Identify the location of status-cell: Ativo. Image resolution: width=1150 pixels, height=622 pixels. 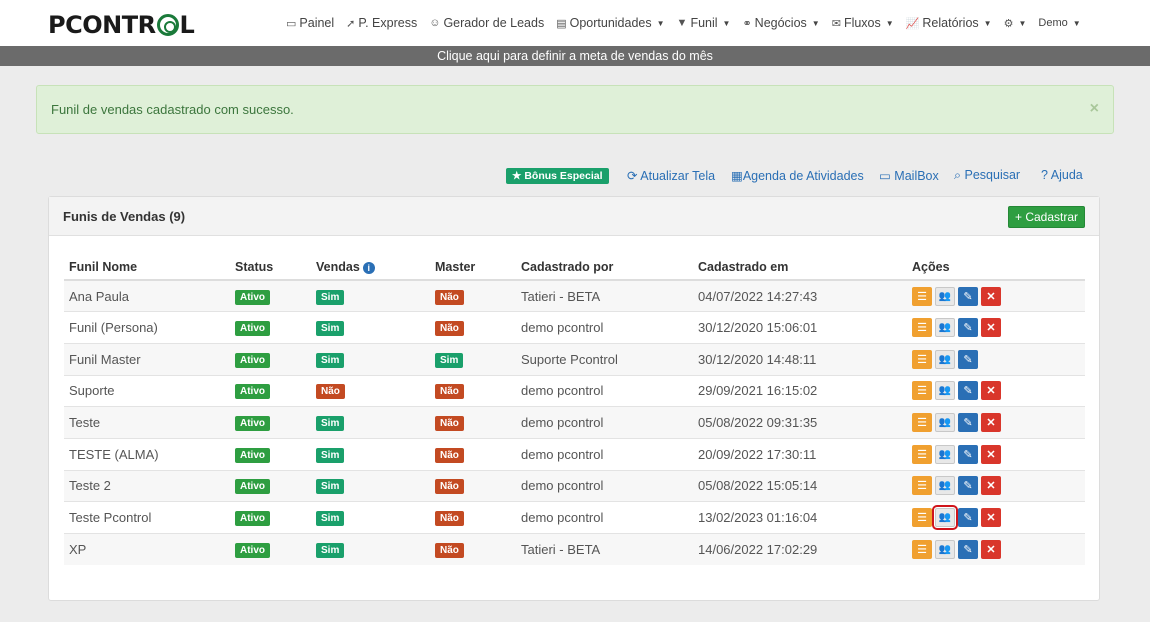
(270, 327).